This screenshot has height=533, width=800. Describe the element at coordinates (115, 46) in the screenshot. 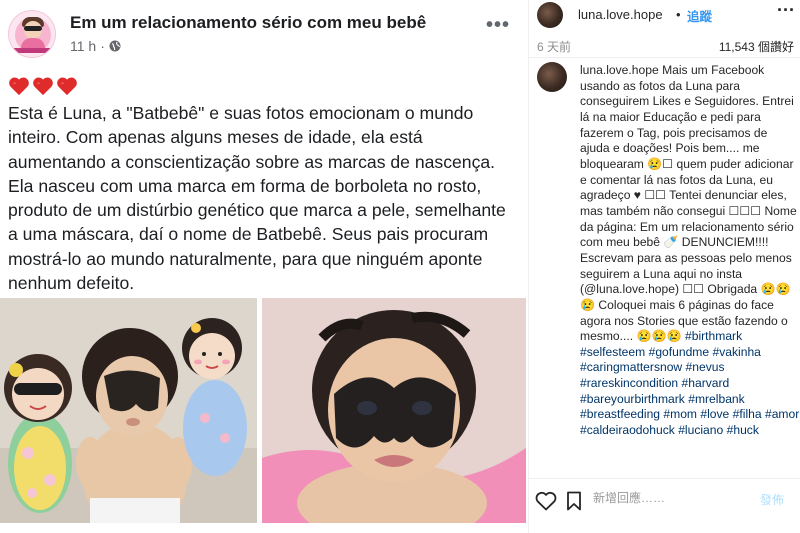

I see `globe-icon` at that location.